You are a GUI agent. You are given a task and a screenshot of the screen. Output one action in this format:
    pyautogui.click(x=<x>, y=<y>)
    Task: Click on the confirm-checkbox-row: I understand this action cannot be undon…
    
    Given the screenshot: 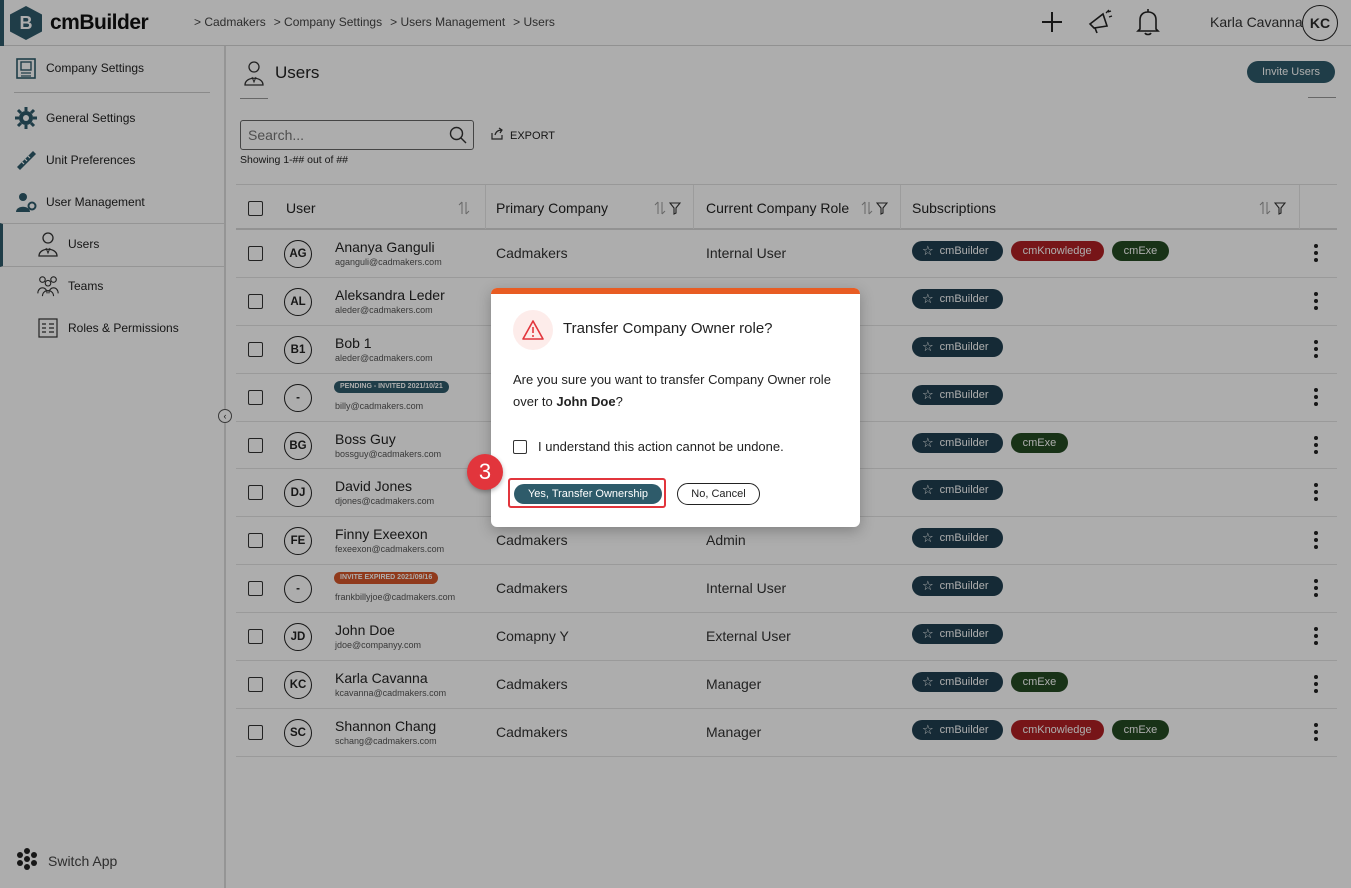 What is the action you would take?
    pyautogui.click(x=648, y=446)
    